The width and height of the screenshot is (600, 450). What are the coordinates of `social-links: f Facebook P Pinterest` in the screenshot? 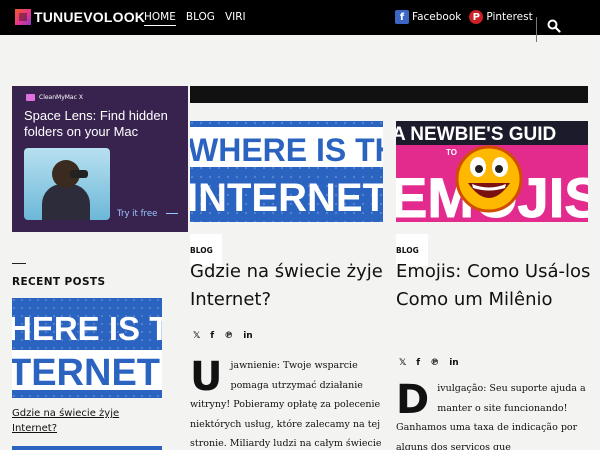 It's located at (466, 17).